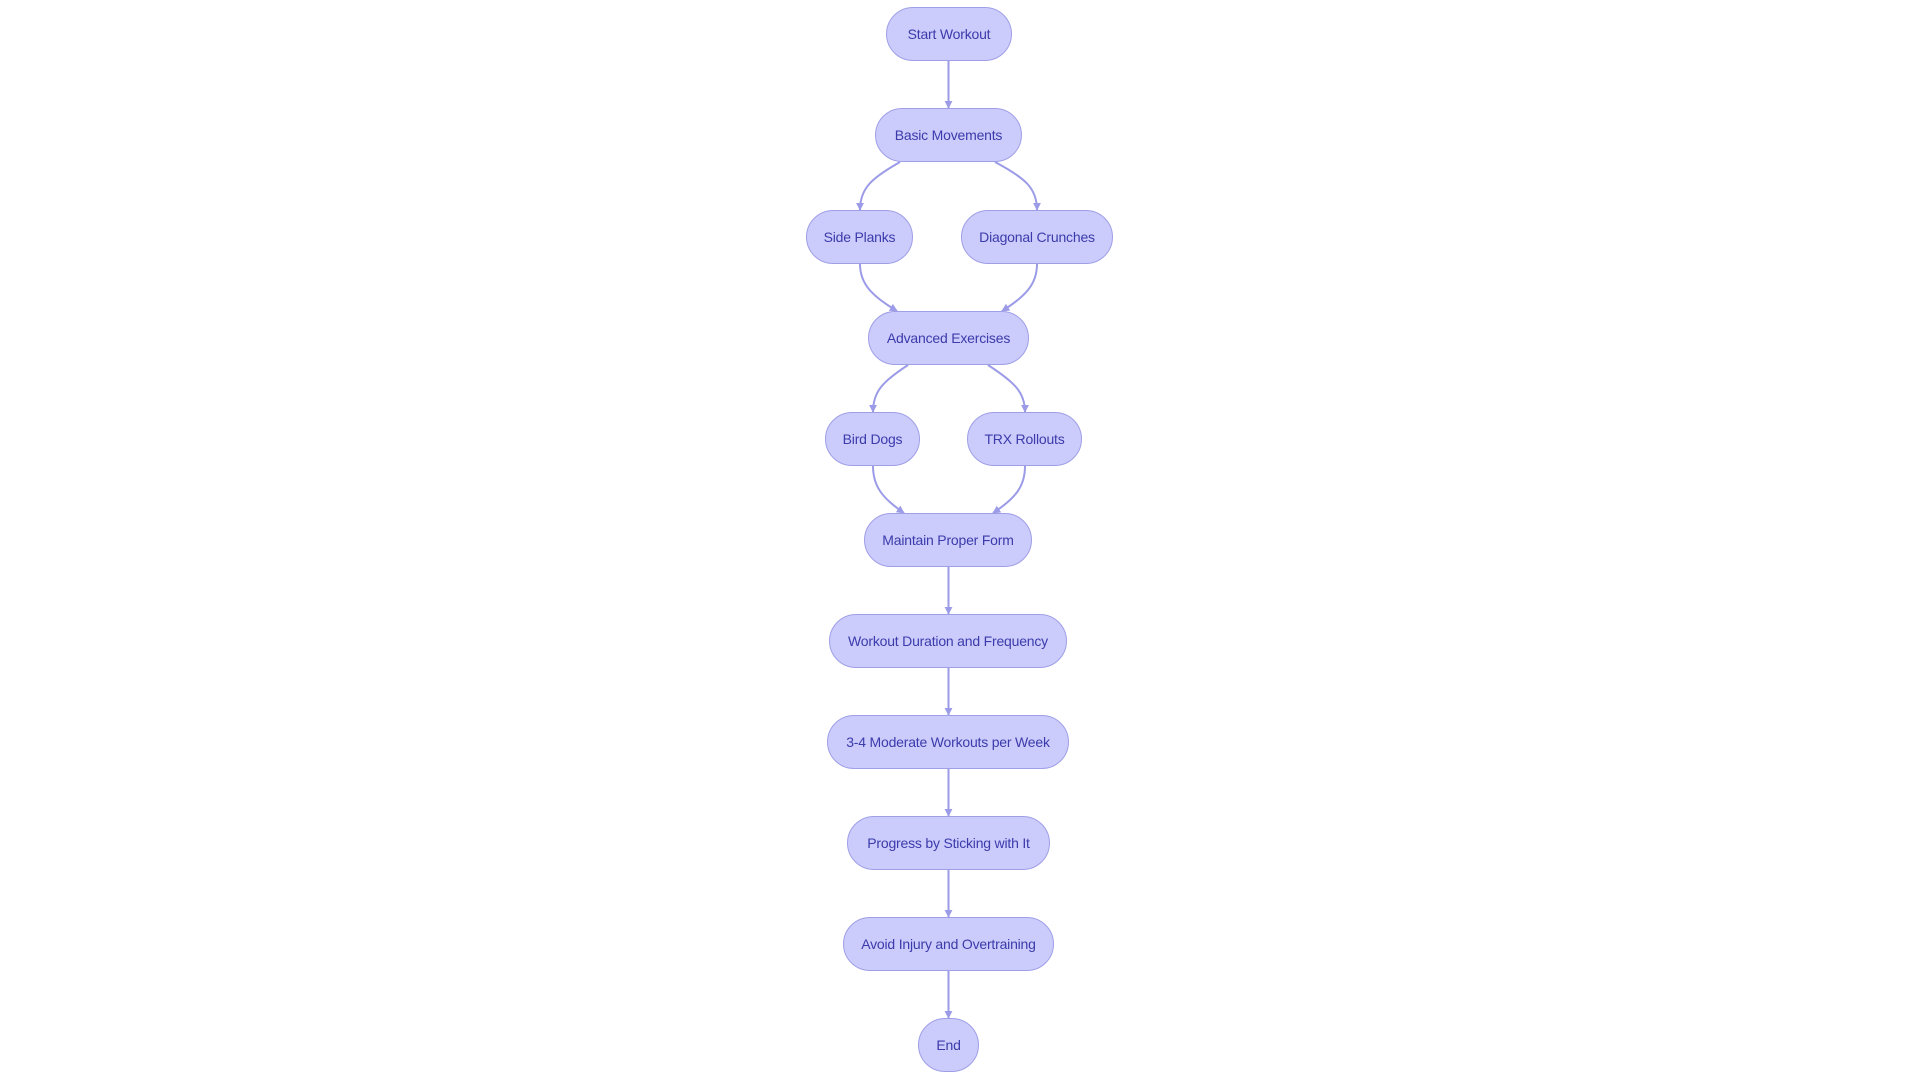 This screenshot has height=1080, width=1920. I want to click on node-progress: Progress by Sticking with It, so click(948, 843).